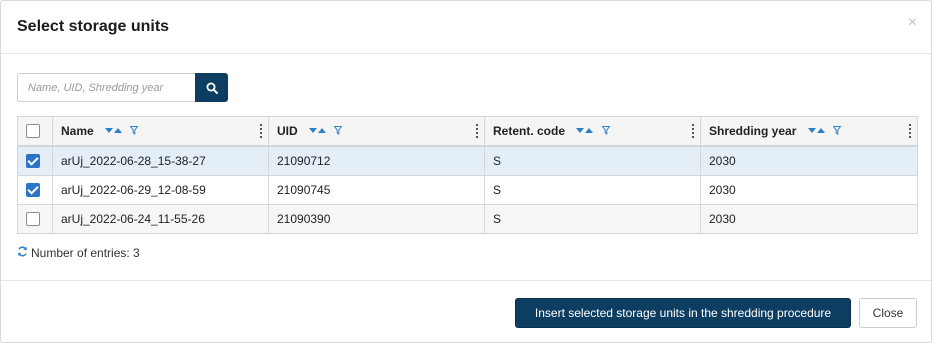 Image resolution: width=932 pixels, height=343 pixels. I want to click on column-label: Retent. code, so click(529, 130).